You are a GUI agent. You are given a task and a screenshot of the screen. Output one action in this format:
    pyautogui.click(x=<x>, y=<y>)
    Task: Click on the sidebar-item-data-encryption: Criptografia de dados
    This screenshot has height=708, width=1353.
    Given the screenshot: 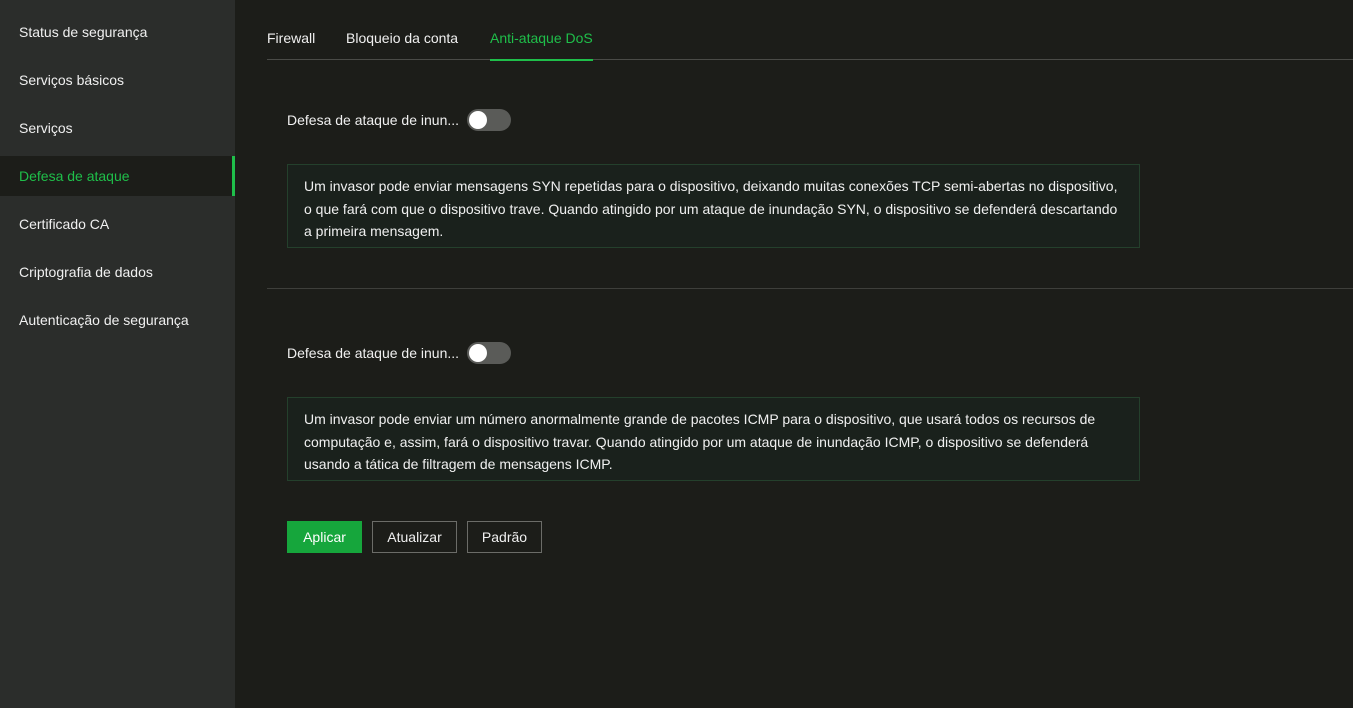 What is the action you would take?
    pyautogui.click(x=117, y=272)
    